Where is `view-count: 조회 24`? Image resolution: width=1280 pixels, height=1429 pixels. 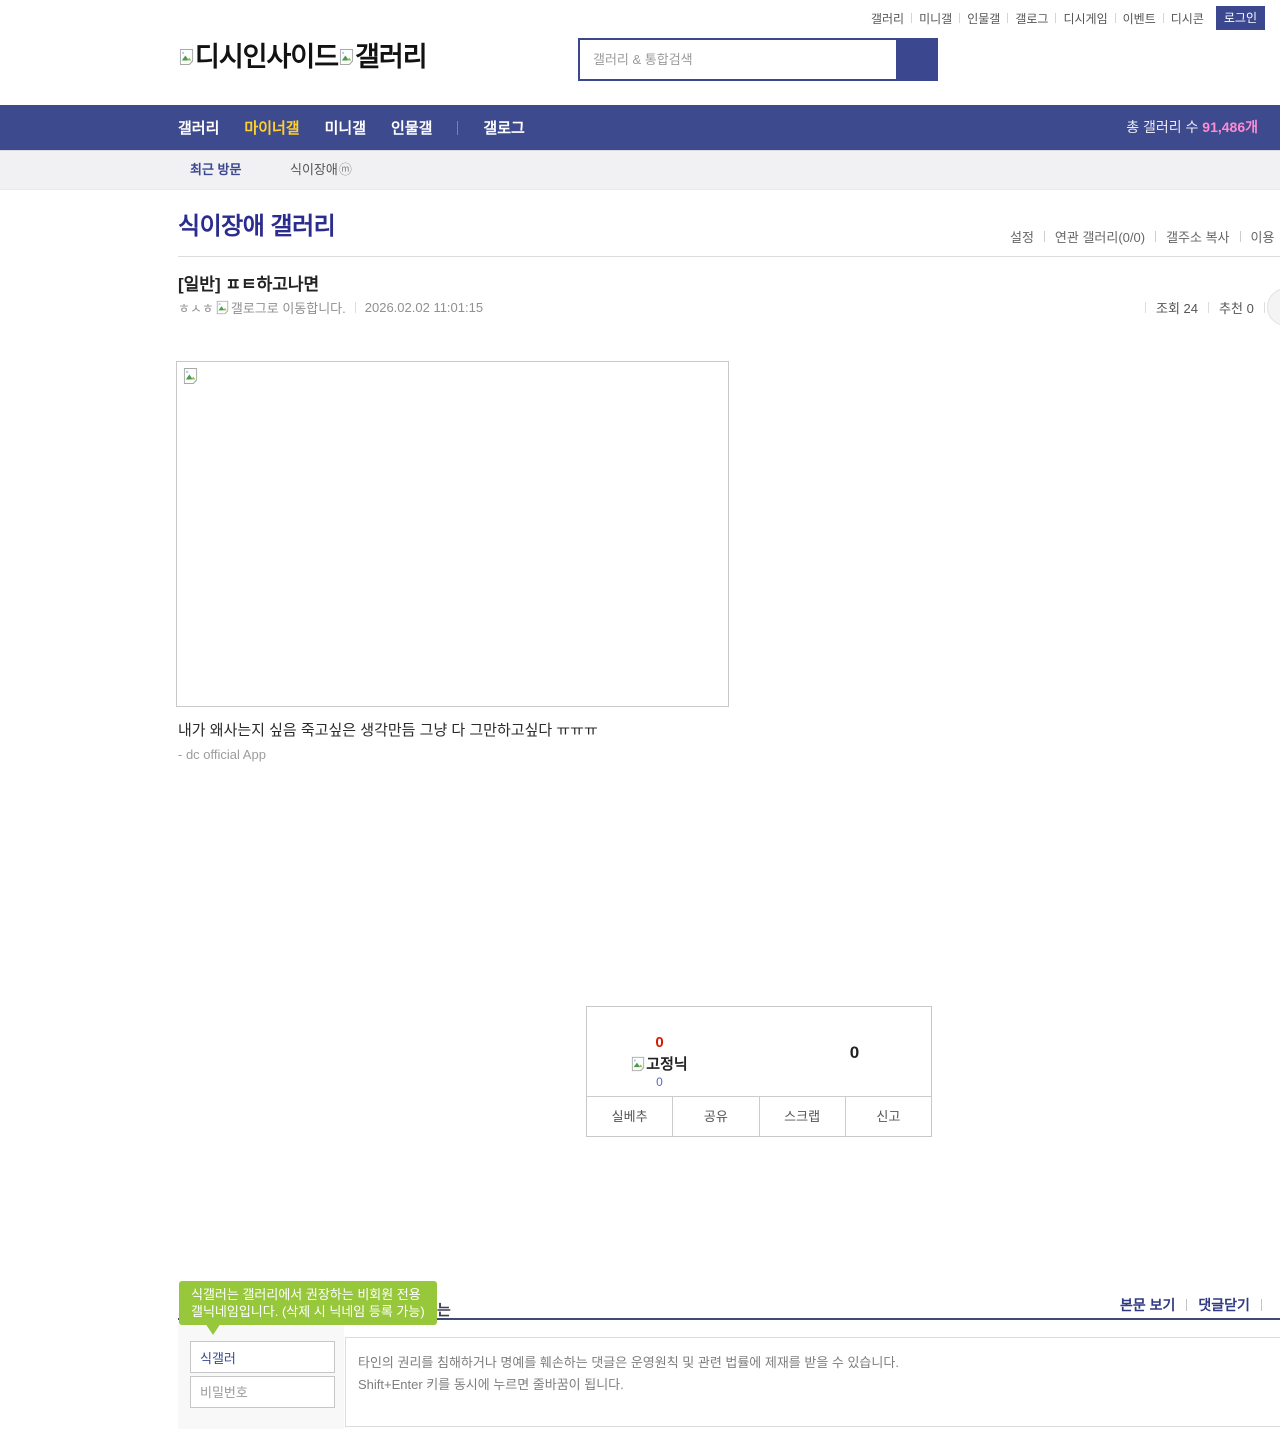 view-count: 조회 24 is located at coordinates (1177, 308).